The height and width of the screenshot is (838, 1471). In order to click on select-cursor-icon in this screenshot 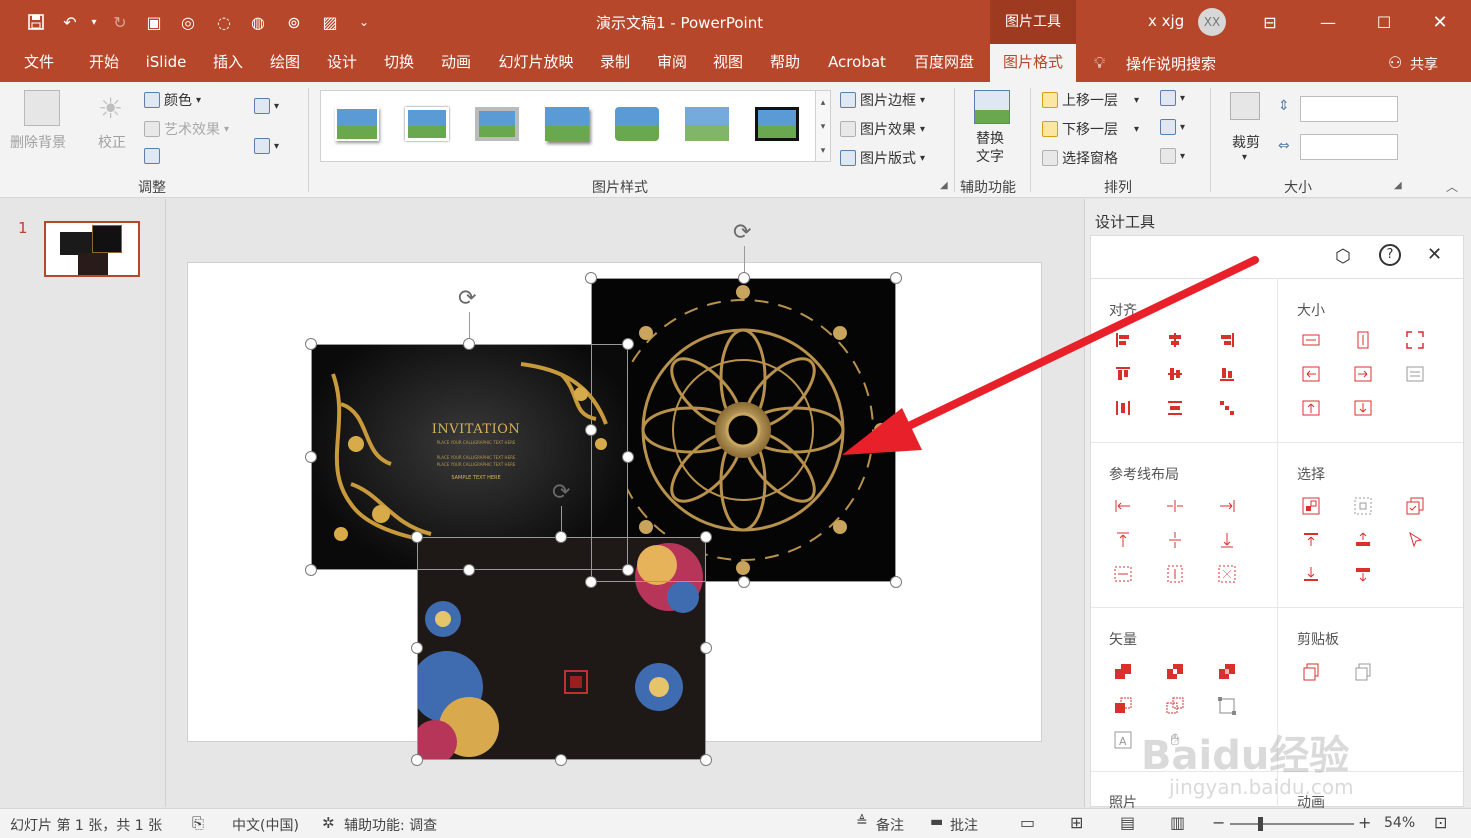, I will do `click(1415, 540)`.